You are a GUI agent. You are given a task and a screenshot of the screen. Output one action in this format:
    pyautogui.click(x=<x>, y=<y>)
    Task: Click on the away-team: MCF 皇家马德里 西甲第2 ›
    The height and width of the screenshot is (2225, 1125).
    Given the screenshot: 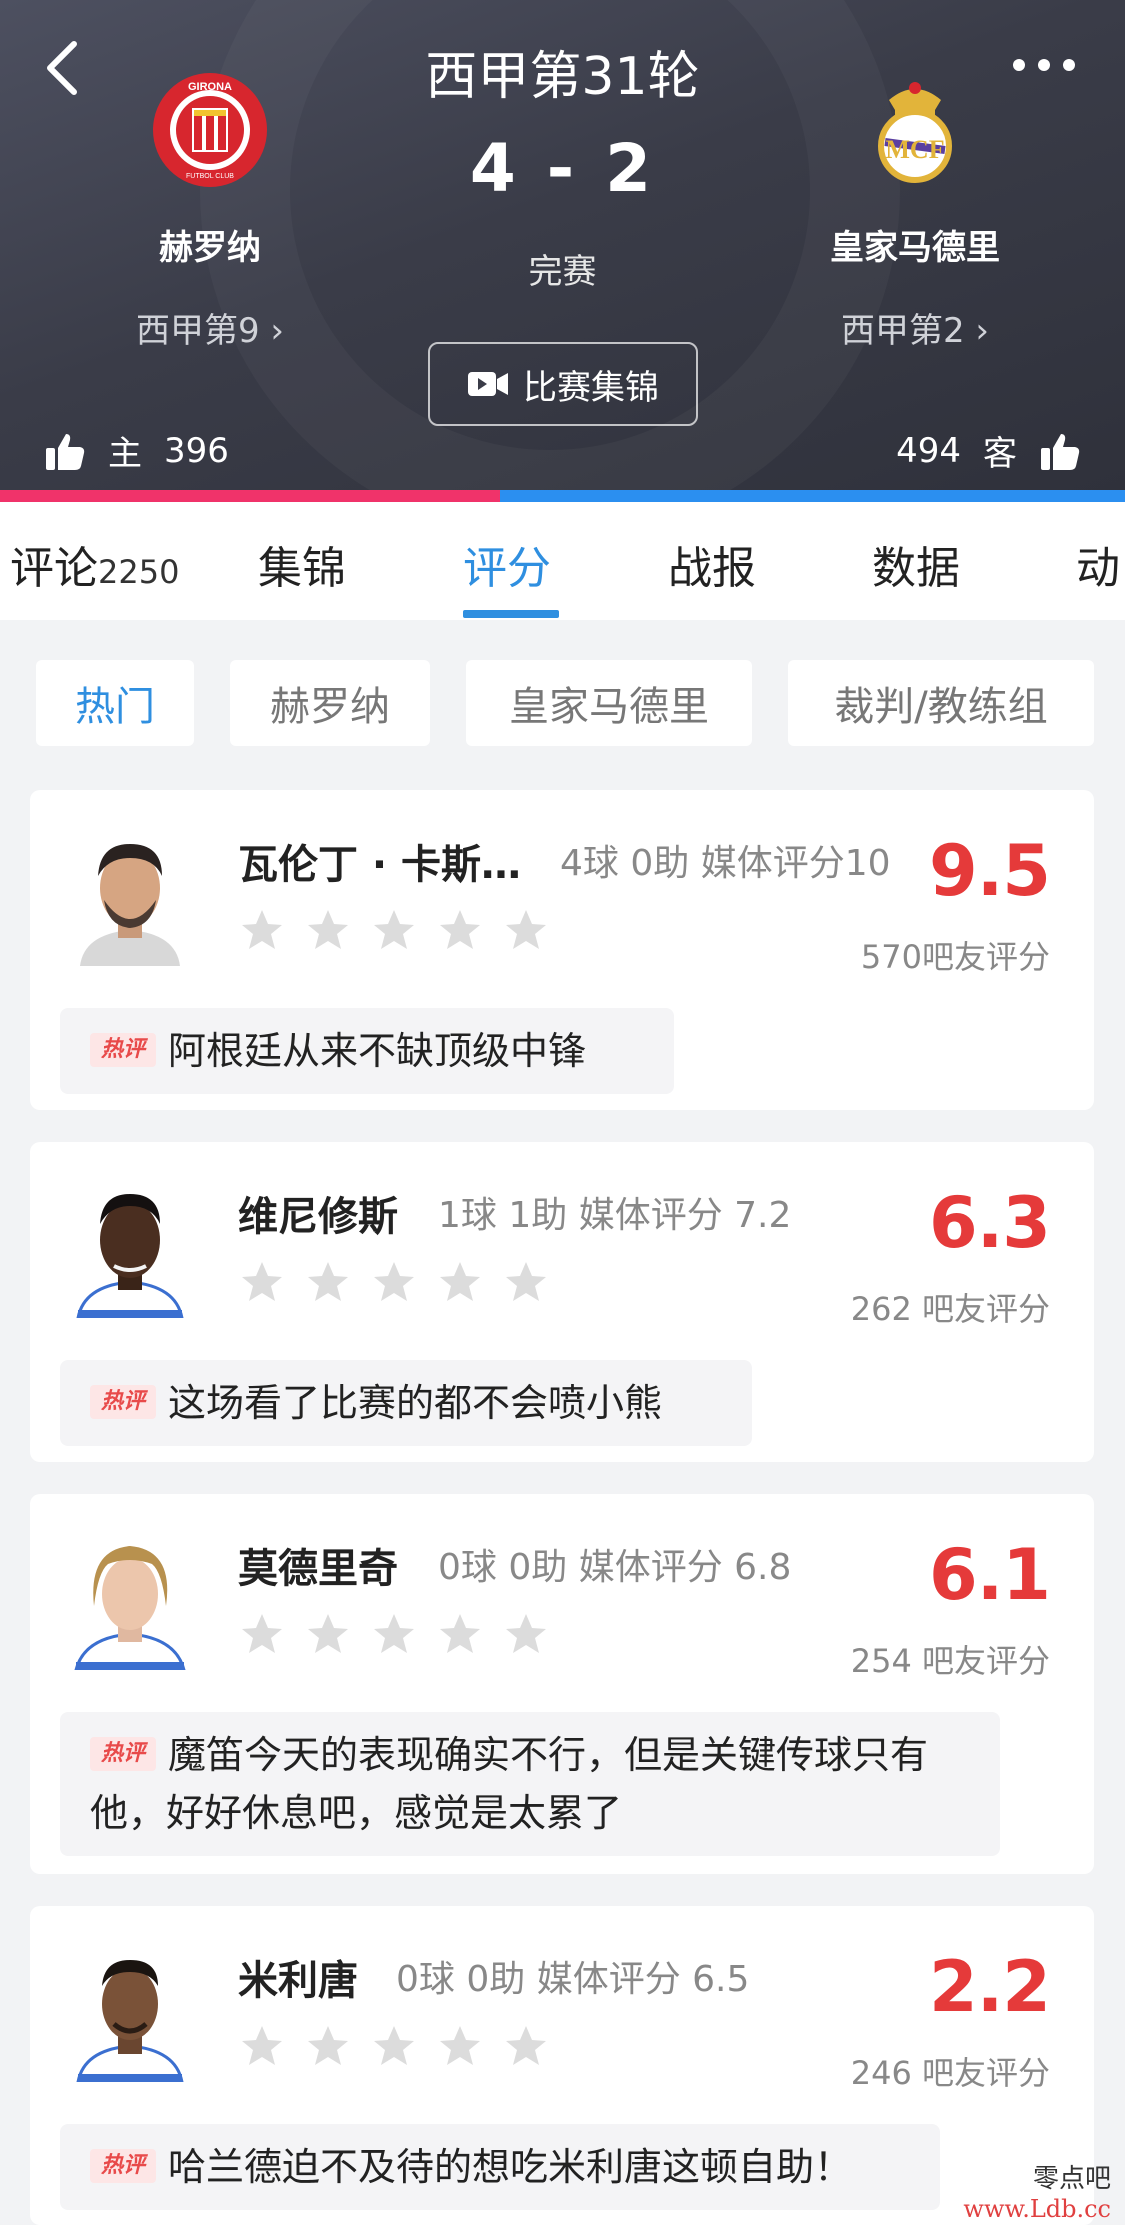 What is the action you would take?
    pyautogui.click(x=915, y=211)
    